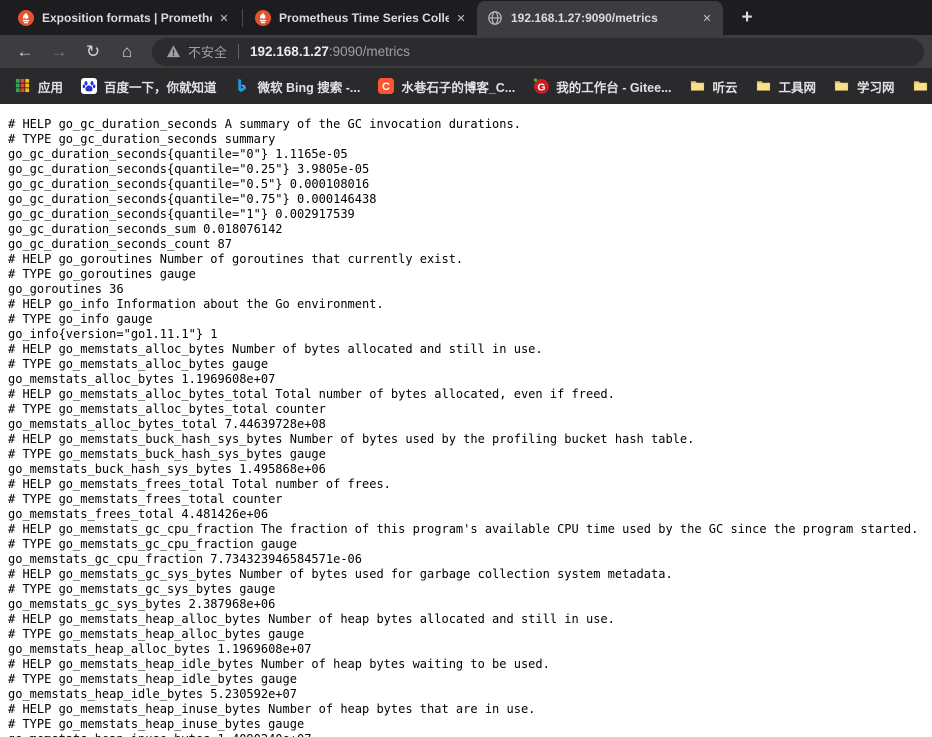  I want to click on home-icon: ⌂, so click(127, 52).